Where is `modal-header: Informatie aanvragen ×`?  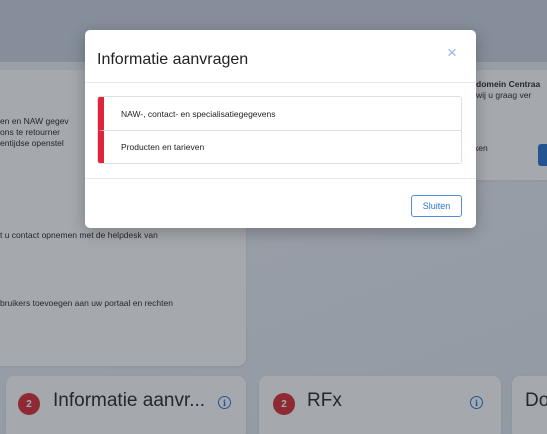 modal-header: Informatie aanvragen × is located at coordinates (280, 56).